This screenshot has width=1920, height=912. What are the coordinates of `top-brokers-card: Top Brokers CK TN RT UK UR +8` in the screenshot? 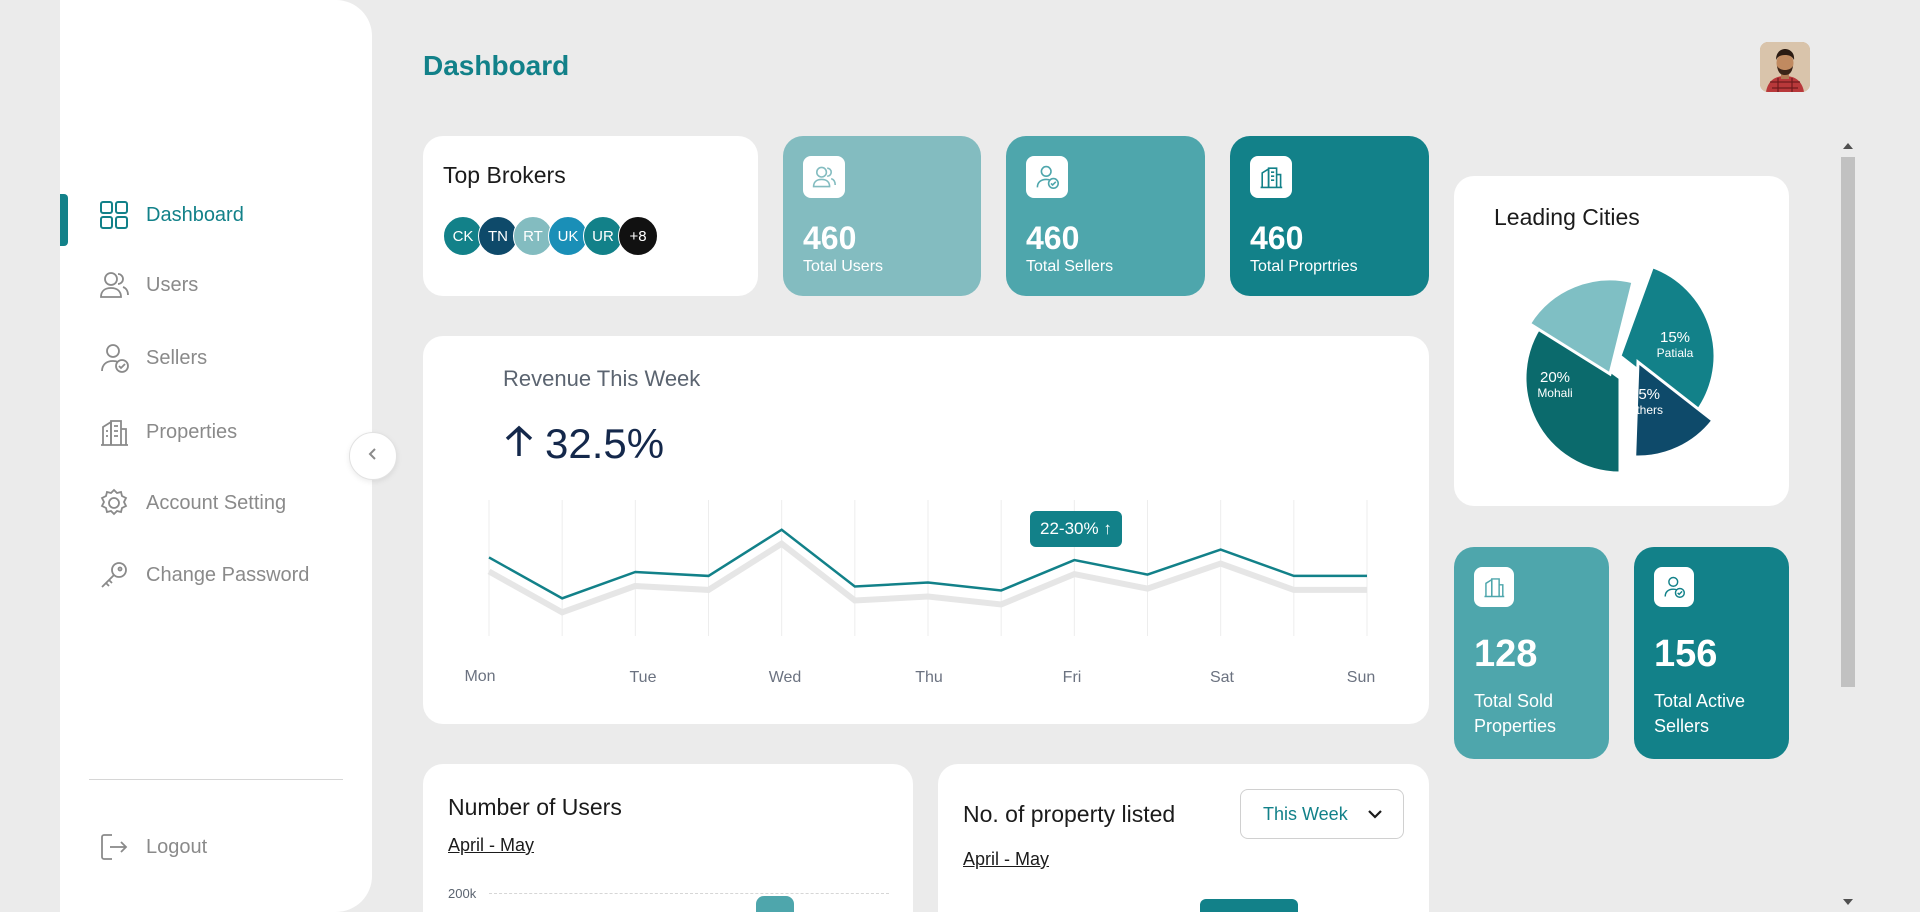 It's located at (590, 216).